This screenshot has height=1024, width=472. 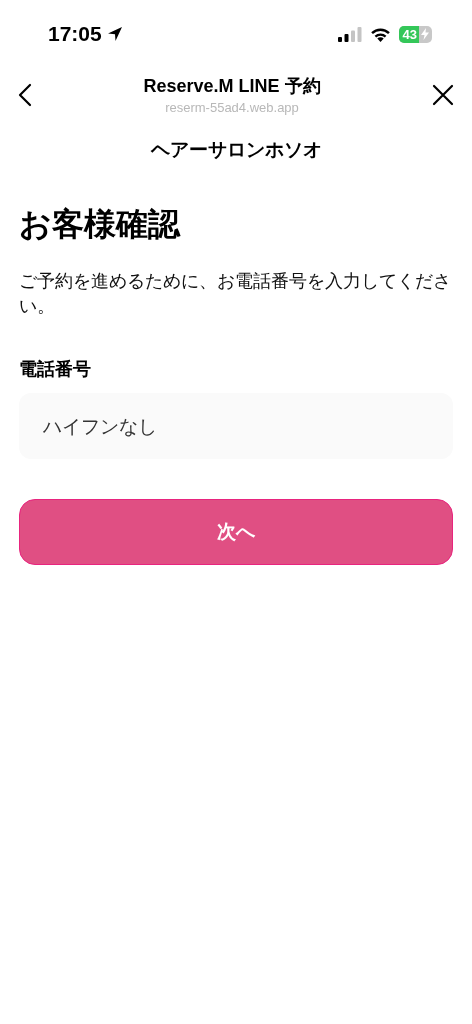 What do you see at coordinates (408, 34) in the screenshot?
I see `battery-level: 43` at bounding box center [408, 34].